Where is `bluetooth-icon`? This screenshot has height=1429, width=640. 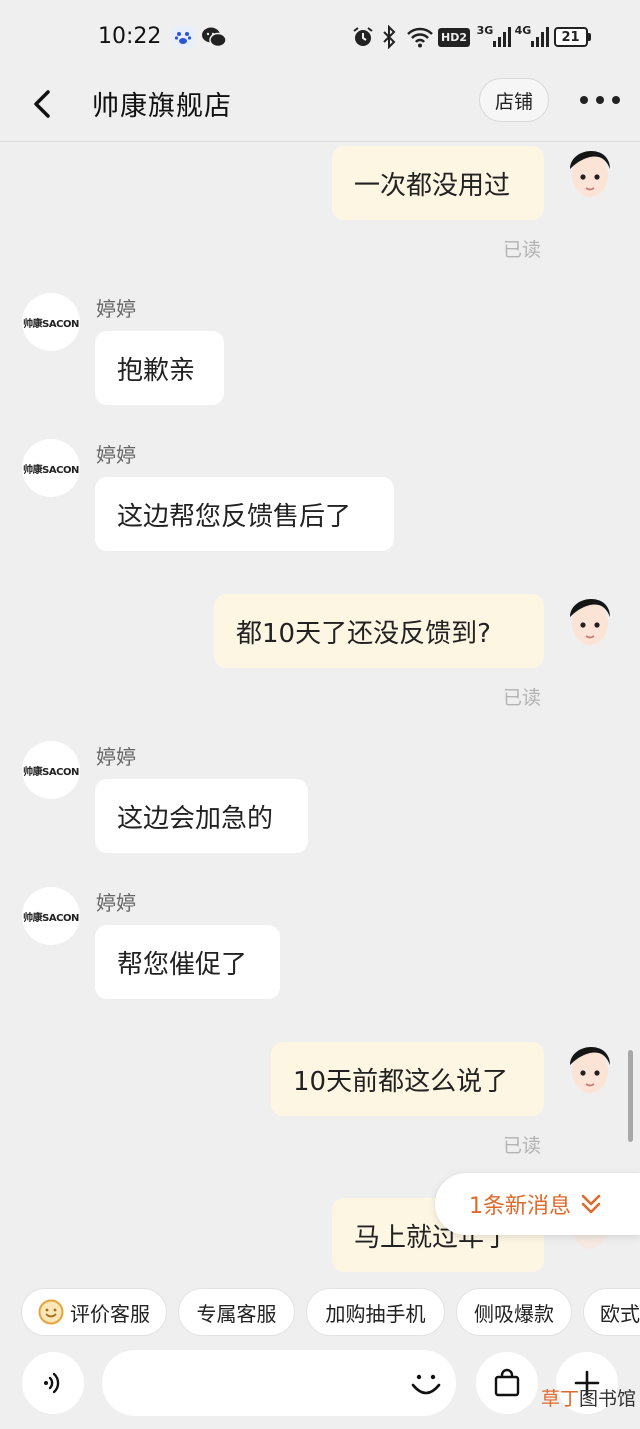 bluetooth-icon is located at coordinates (389, 37).